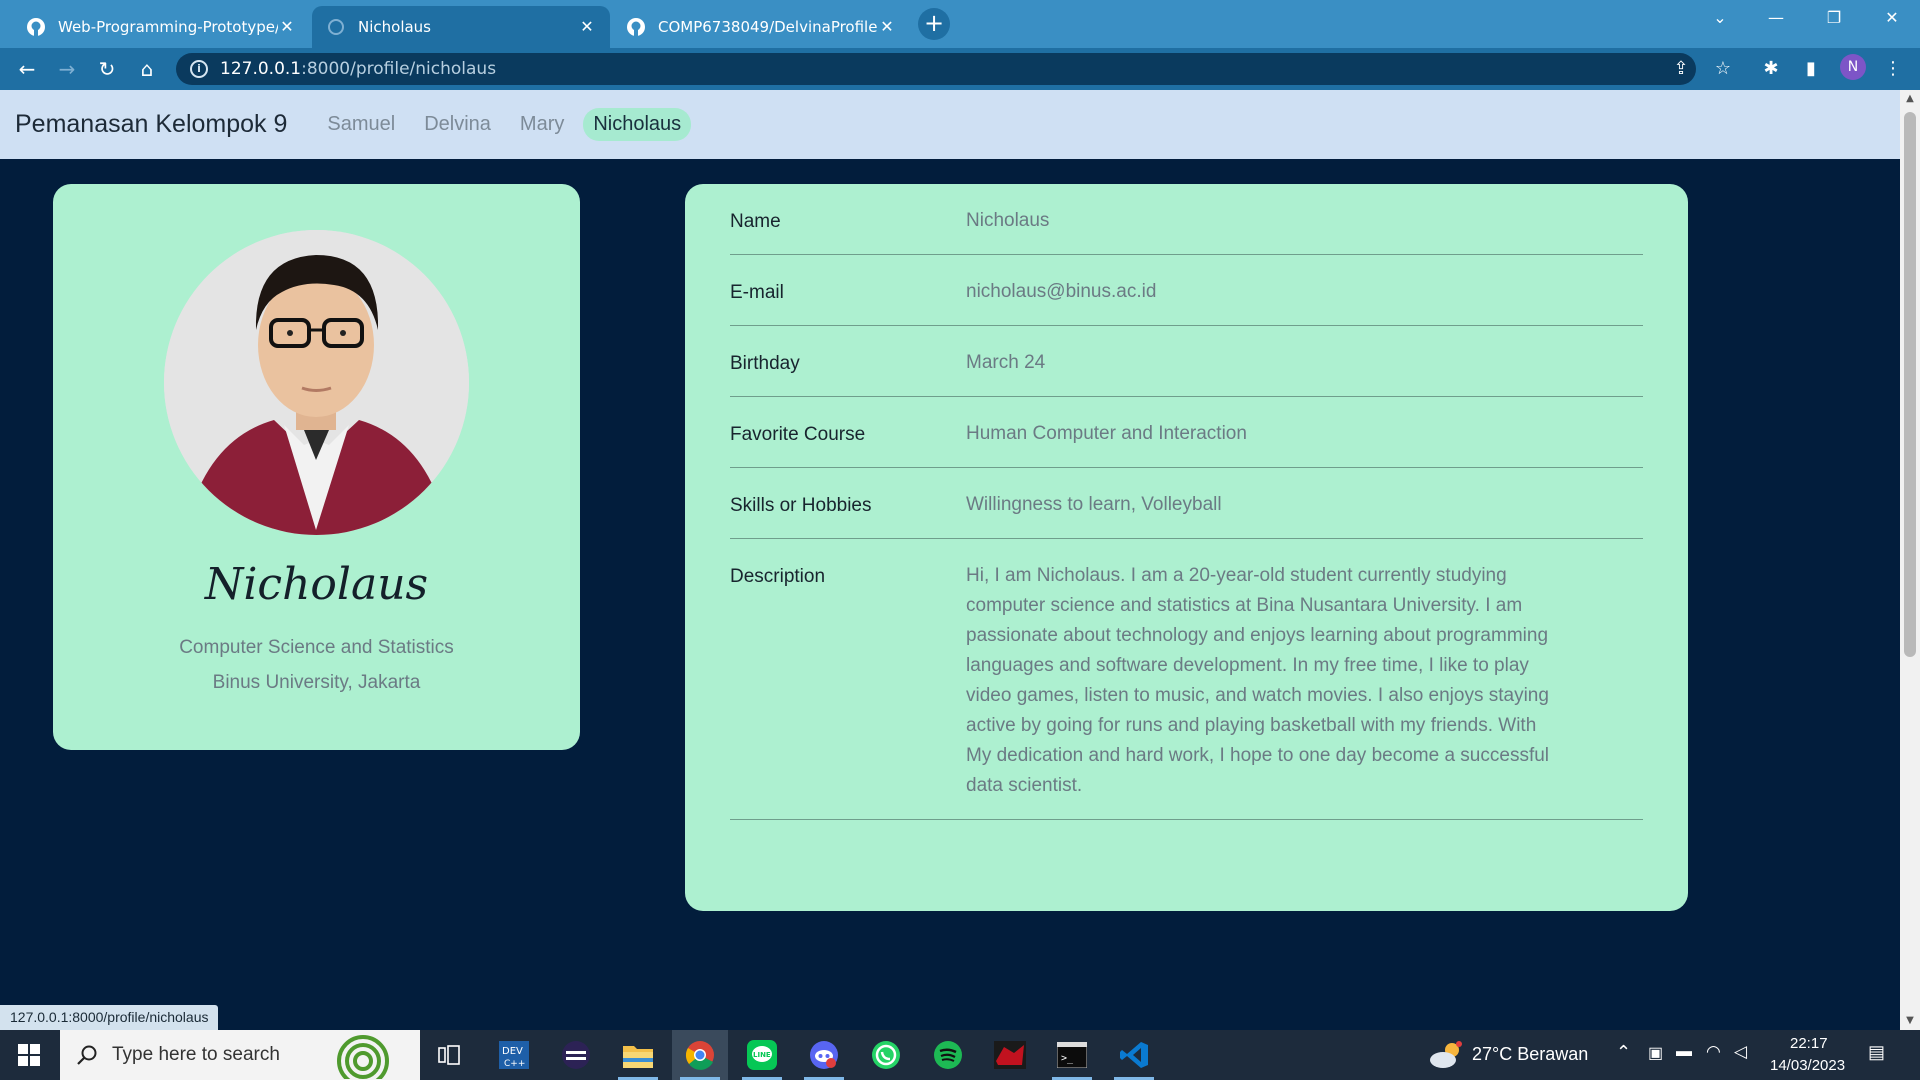 Image resolution: width=1920 pixels, height=1080 pixels. Describe the element at coordinates (316, 584) in the screenshot. I see `profile-name-heading: Nicholaus` at that location.